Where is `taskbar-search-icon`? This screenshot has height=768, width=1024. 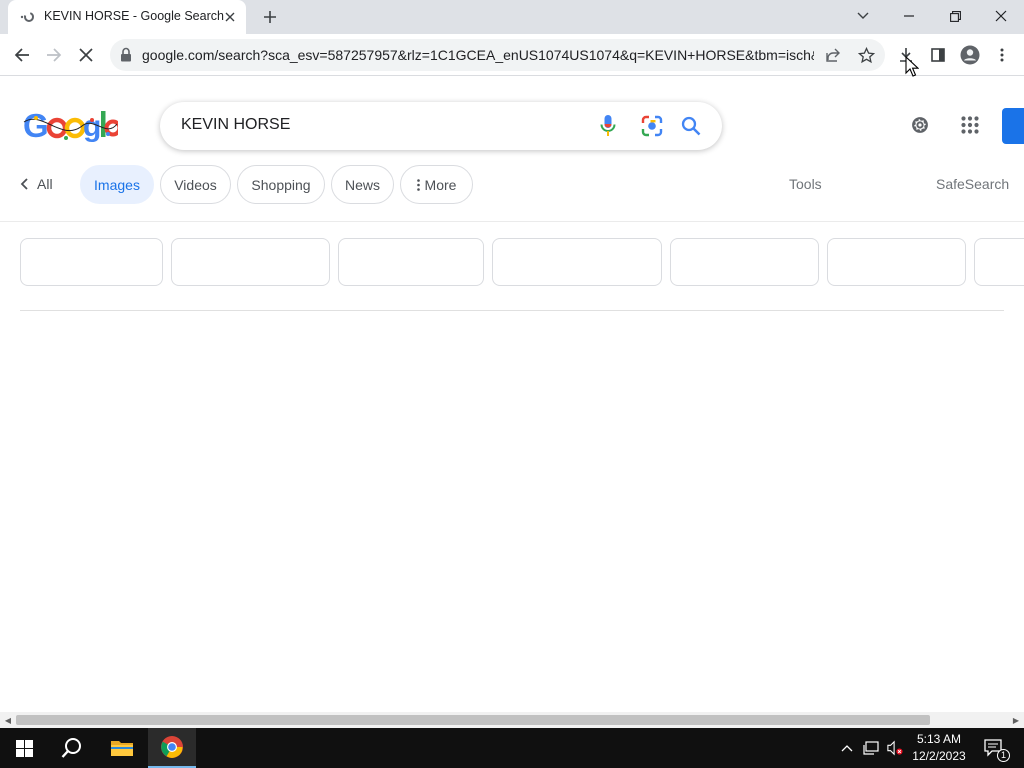
taskbar-search-icon is located at coordinates (72, 748).